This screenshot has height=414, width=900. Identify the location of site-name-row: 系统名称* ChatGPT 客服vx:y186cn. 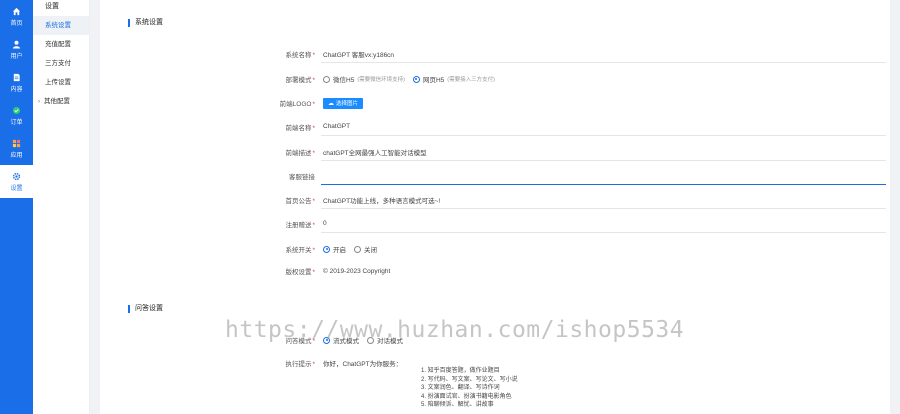
(495, 54).